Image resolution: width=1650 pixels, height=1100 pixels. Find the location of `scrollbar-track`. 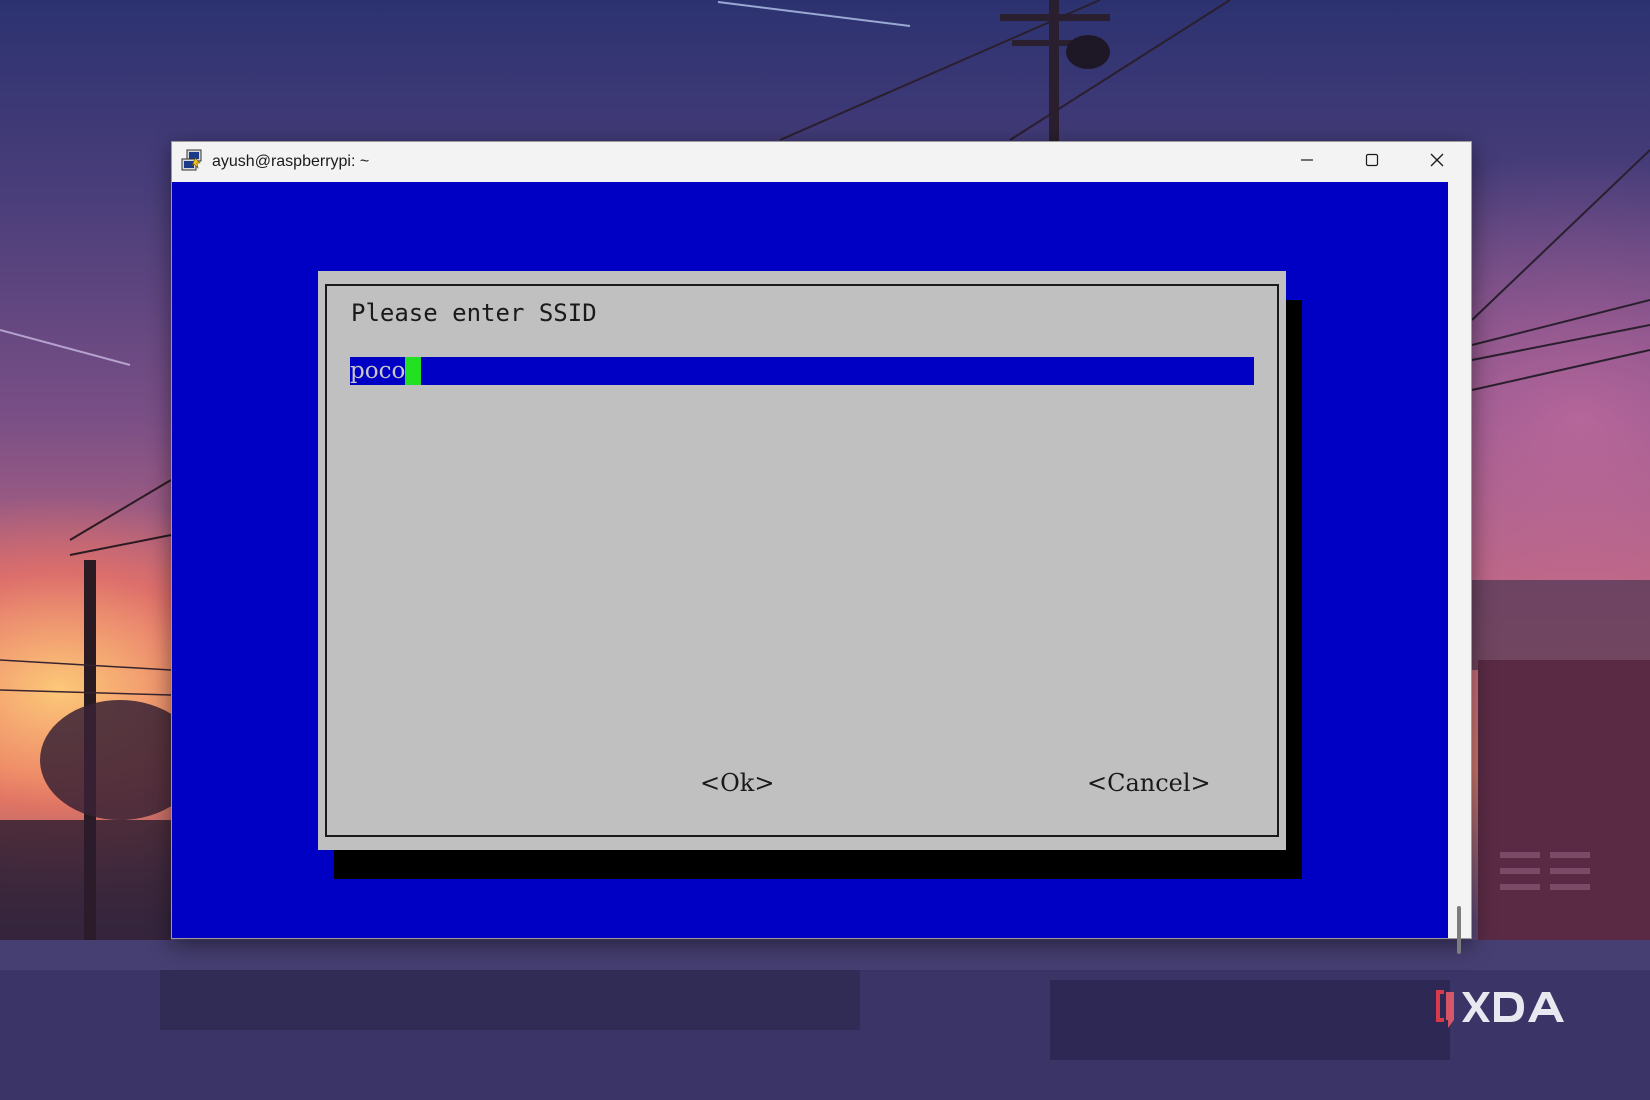

scrollbar-track is located at coordinates (1459, 568).